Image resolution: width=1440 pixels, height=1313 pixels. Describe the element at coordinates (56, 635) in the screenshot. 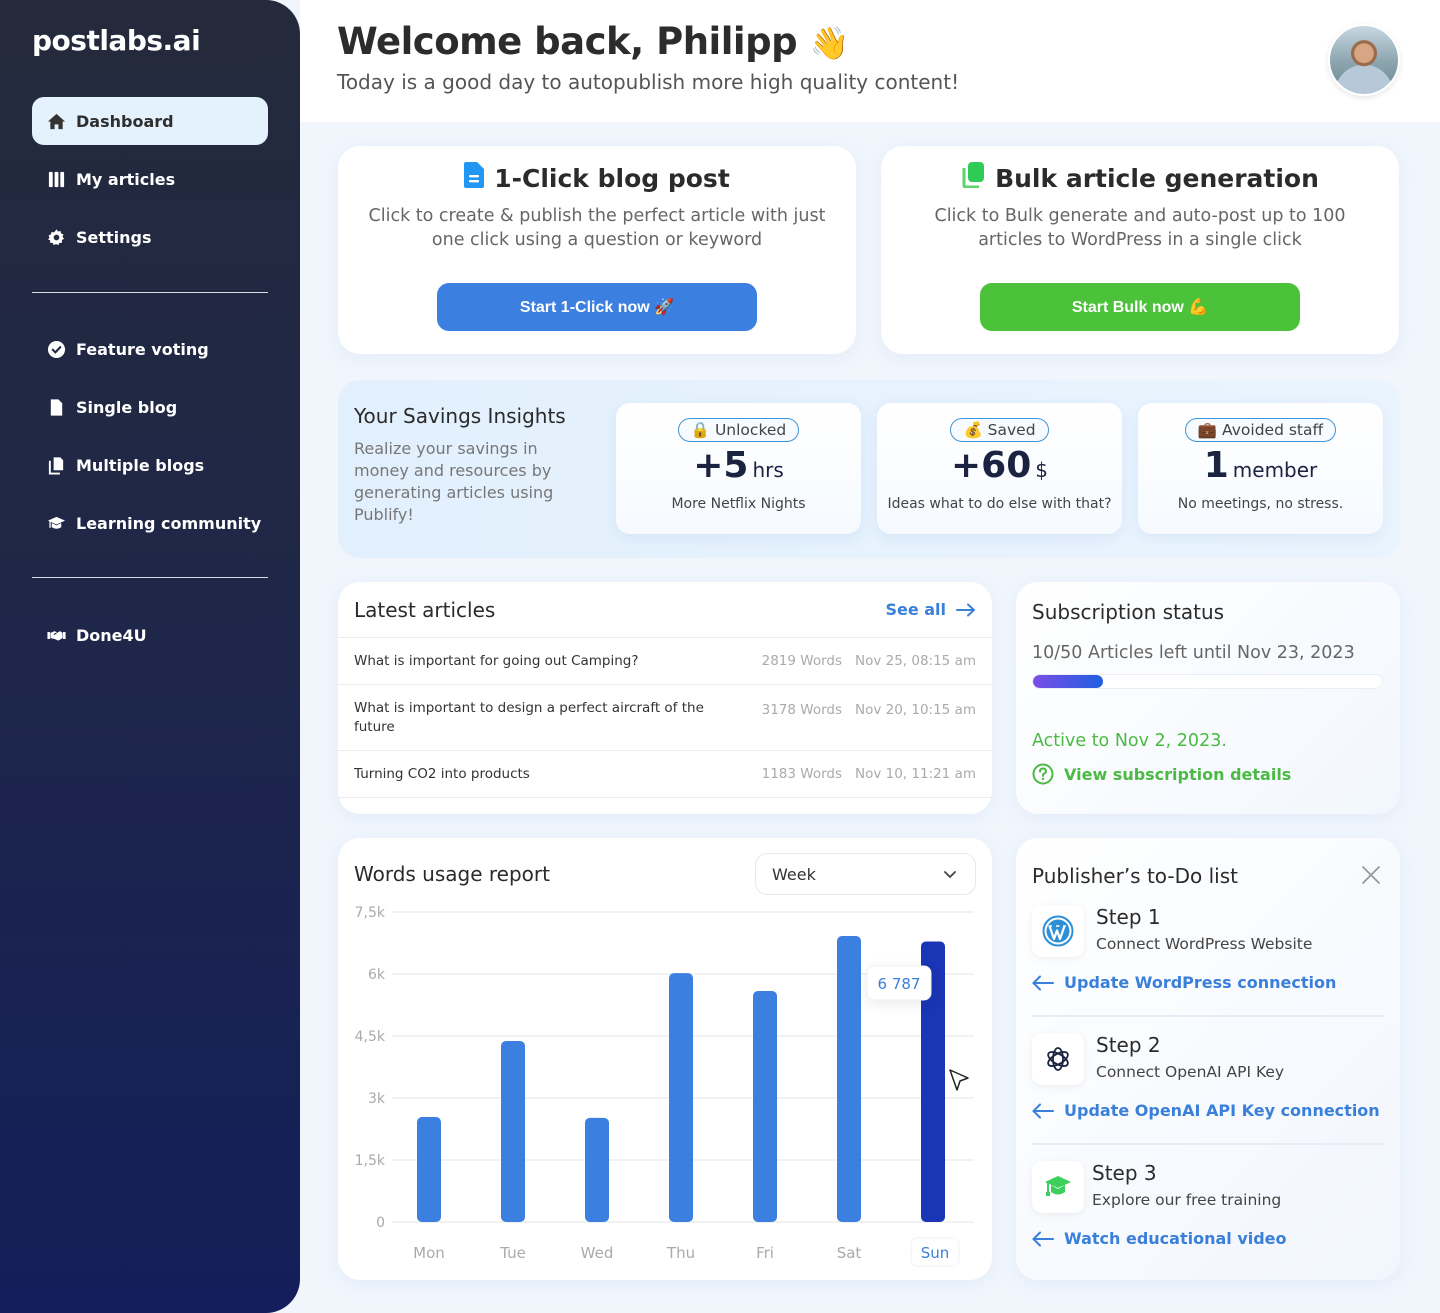

I see `handshake-icon` at that location.